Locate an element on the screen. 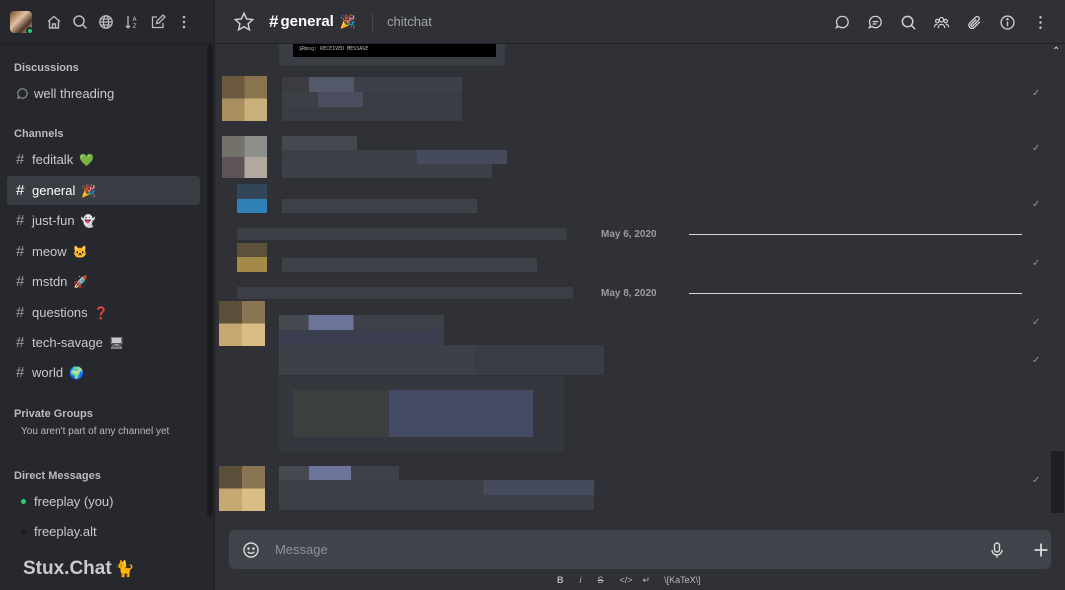 The height and width of the screenshot is (590, 1065). channel-emoji: 🎉 is located at coordinates (89, 190).